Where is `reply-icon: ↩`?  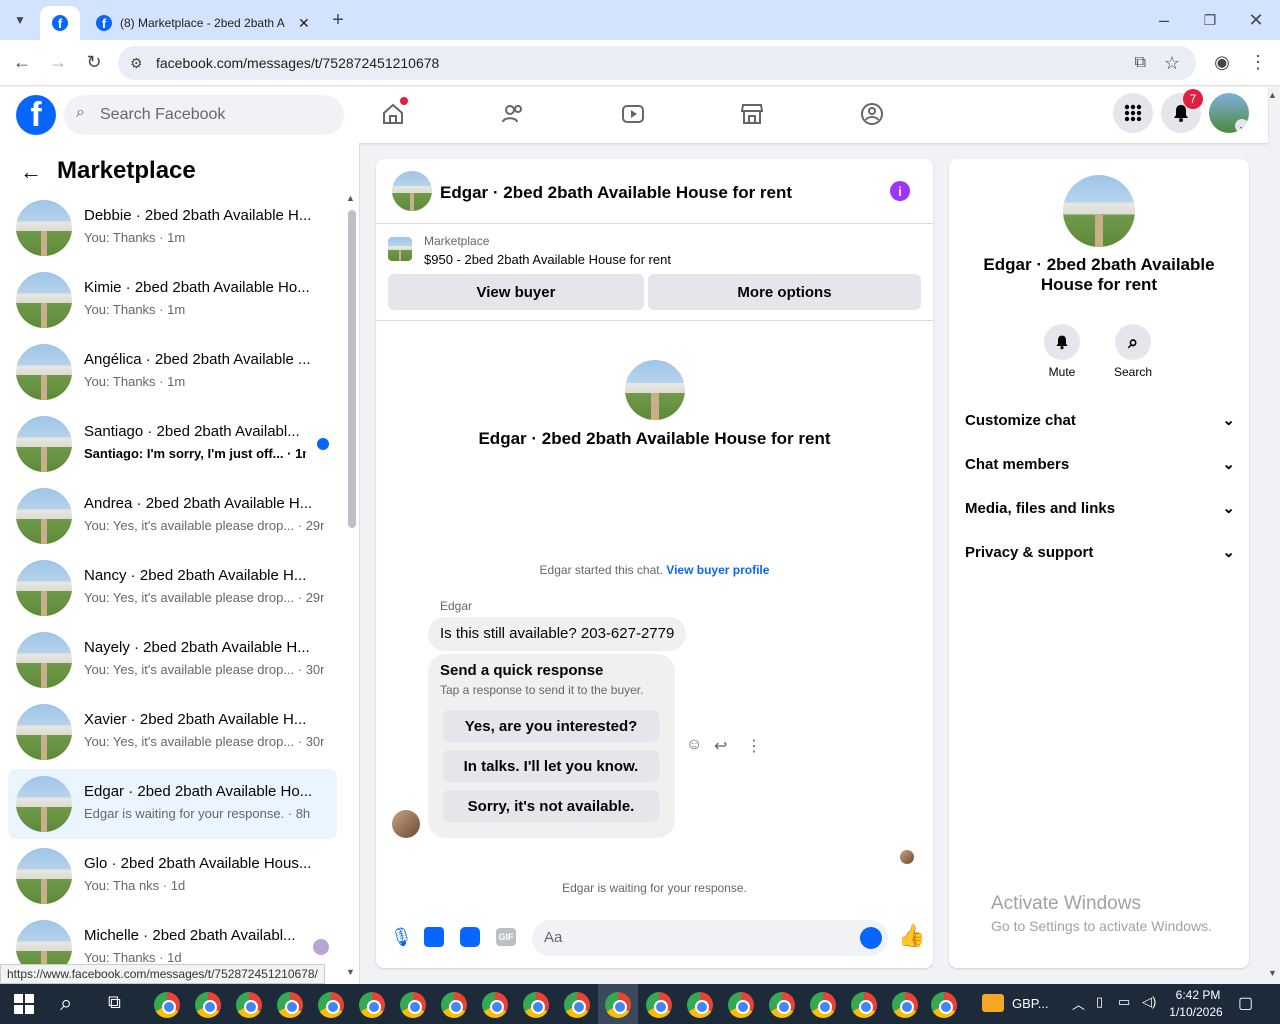 reply-icon: ↩ is located at coordinates (720, 746).